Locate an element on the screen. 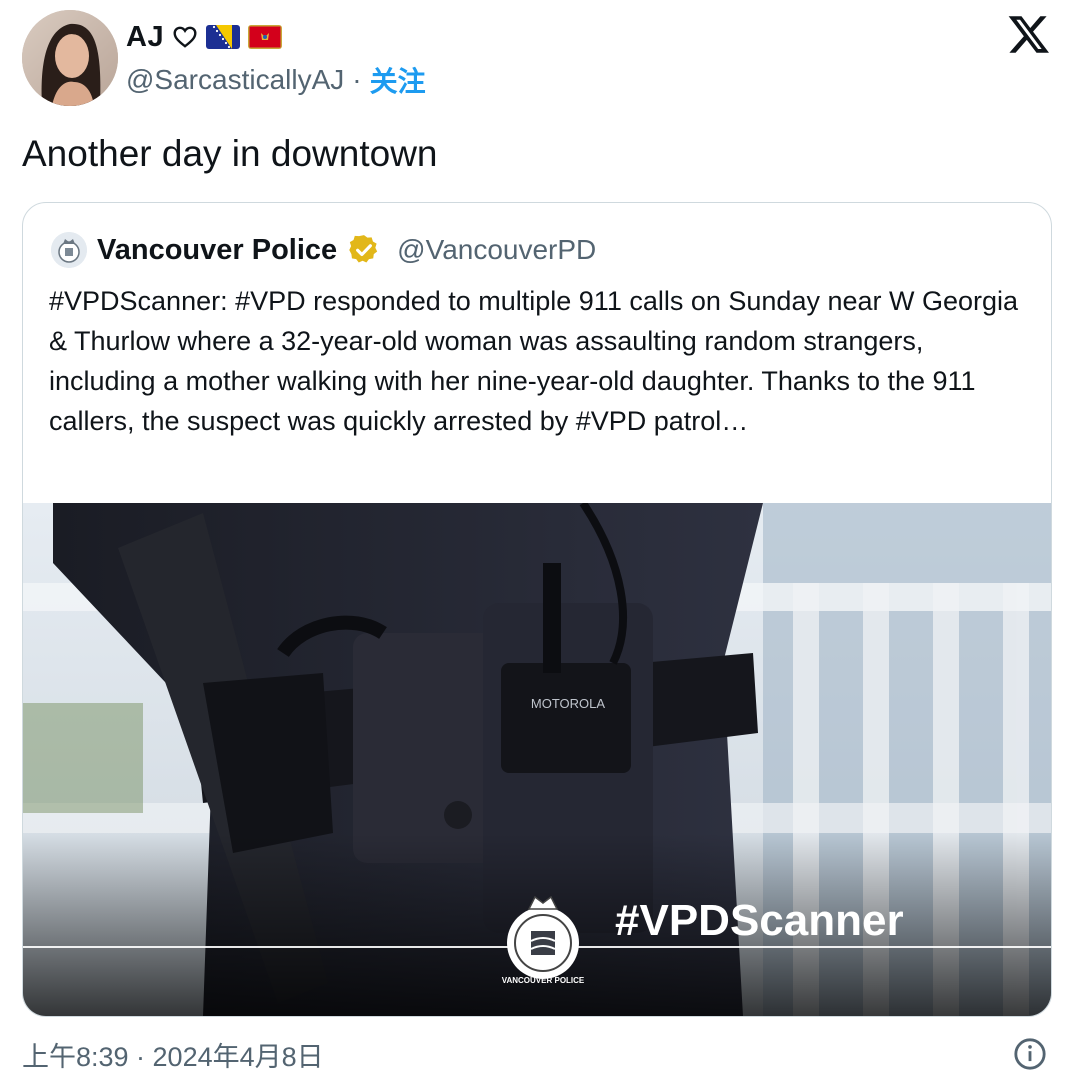  x-logo-icon is located at coordinates (1029, 34).